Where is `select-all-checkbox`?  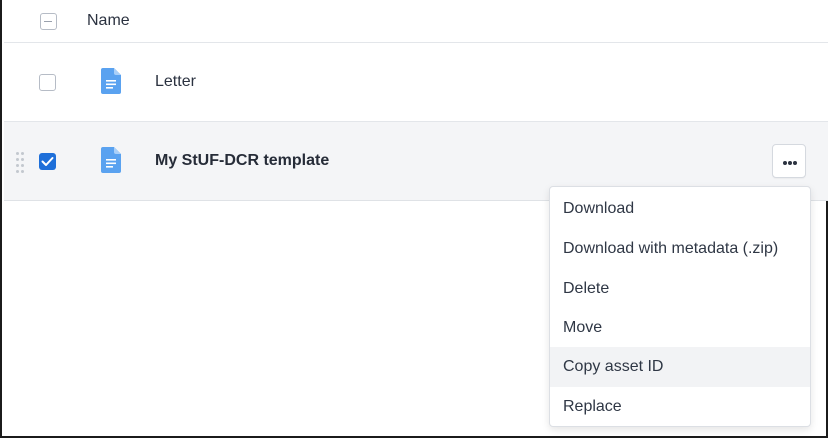 select-all-checkbox is located at coordinates (48, 21).